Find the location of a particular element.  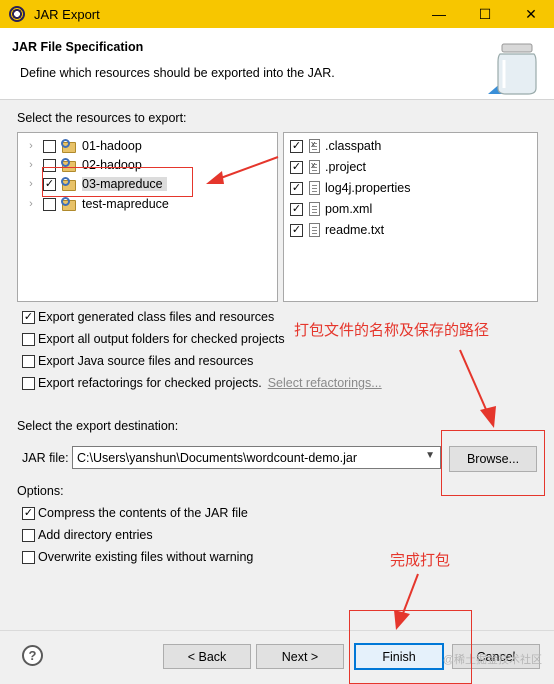

option-label: Add directory entries is located at coordinates (95, 535).